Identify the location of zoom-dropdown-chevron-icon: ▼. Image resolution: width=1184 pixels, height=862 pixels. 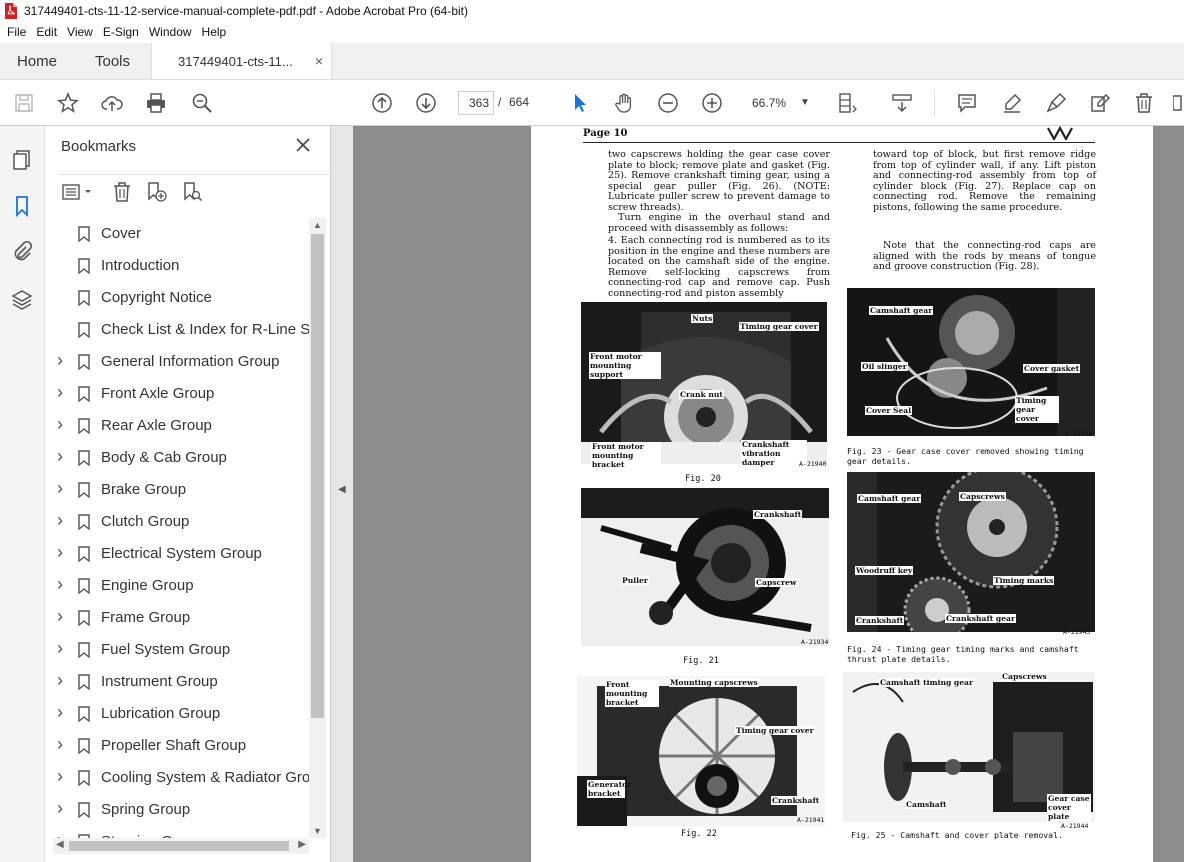
(805, 102).